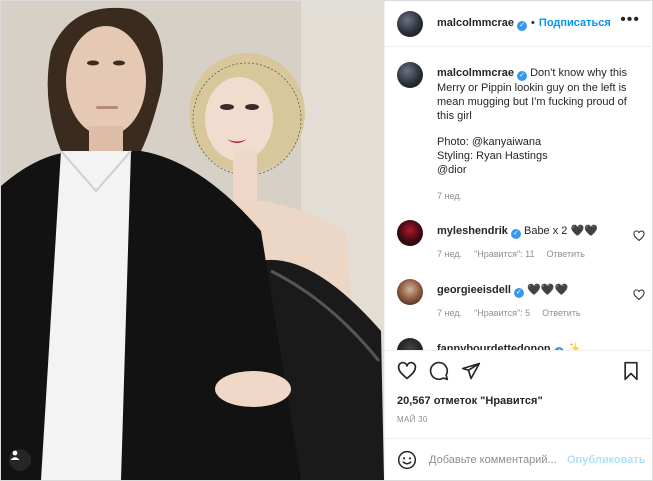 The width and height of the screenshot is (653, 481). Describe the element at coordinates (407, 460) in the screenshot. I see `emoji-icon` at that location.